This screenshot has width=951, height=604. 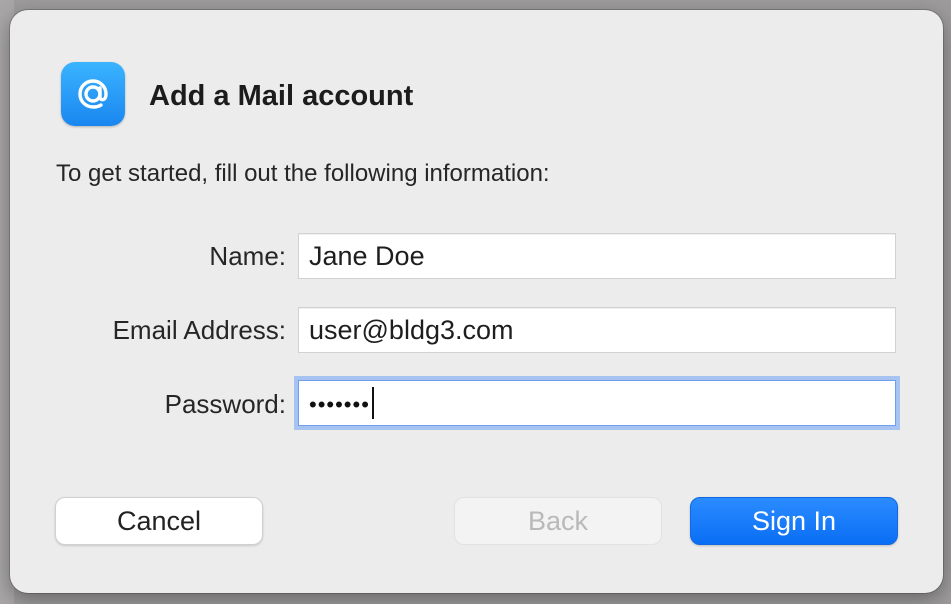 I want to click on dialog-title: Add a Mail account, so click(x=281, y=96).